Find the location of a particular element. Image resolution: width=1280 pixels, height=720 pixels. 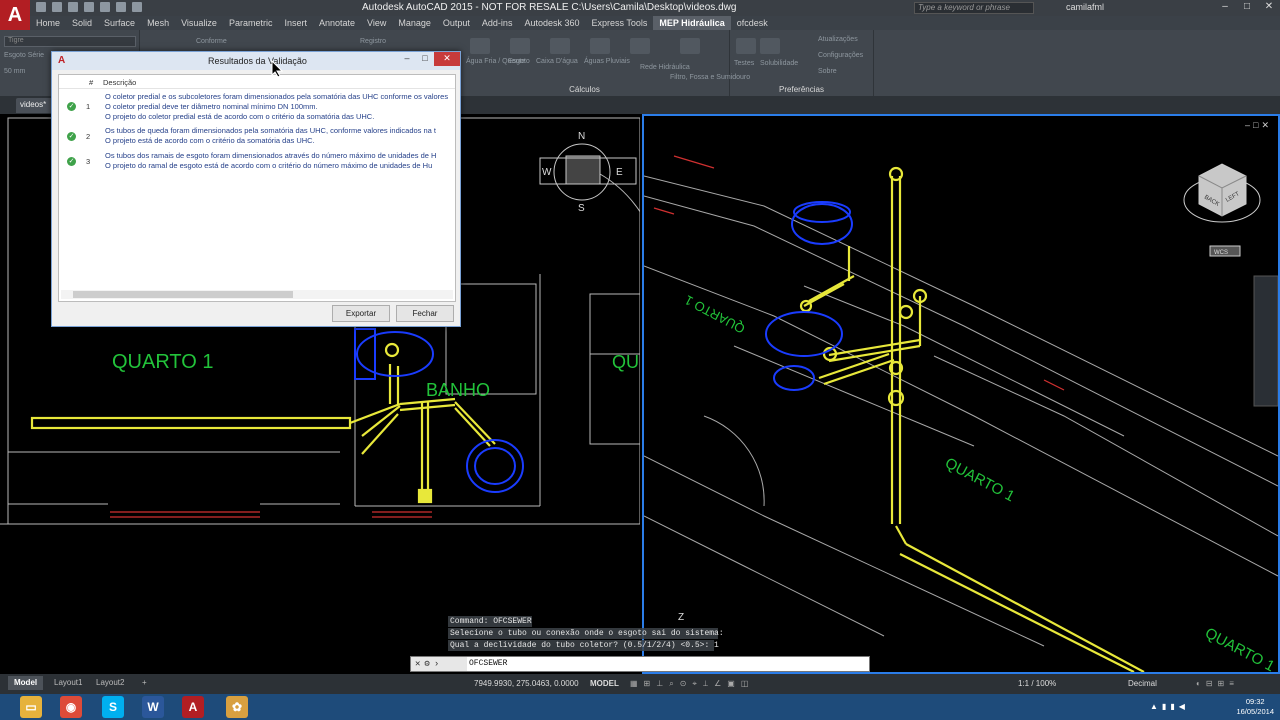

layer-dropdown: Tigre is located at coordinates (70, 41).